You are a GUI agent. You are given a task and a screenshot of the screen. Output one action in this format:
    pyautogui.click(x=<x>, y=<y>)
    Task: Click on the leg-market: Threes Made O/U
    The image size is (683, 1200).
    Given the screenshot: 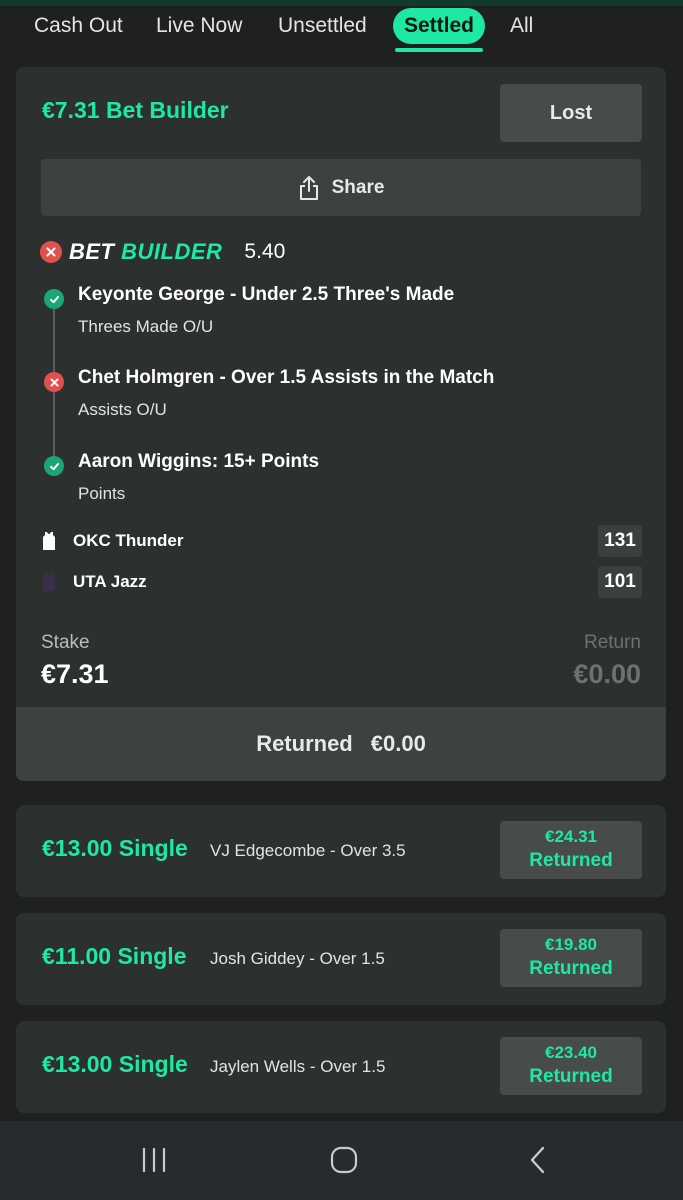 What is the action you would take?
    pyautogui.click(x=146, y=326)
    